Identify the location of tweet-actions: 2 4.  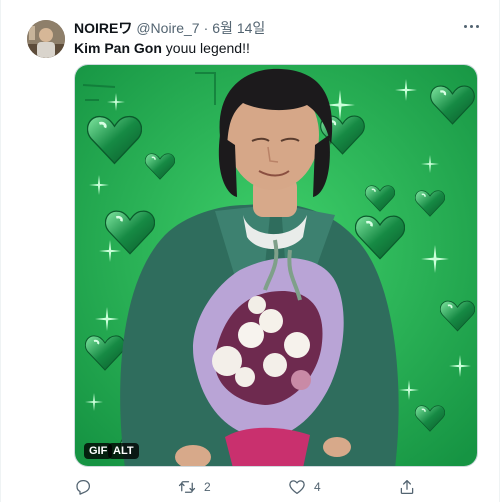
(276, 487).